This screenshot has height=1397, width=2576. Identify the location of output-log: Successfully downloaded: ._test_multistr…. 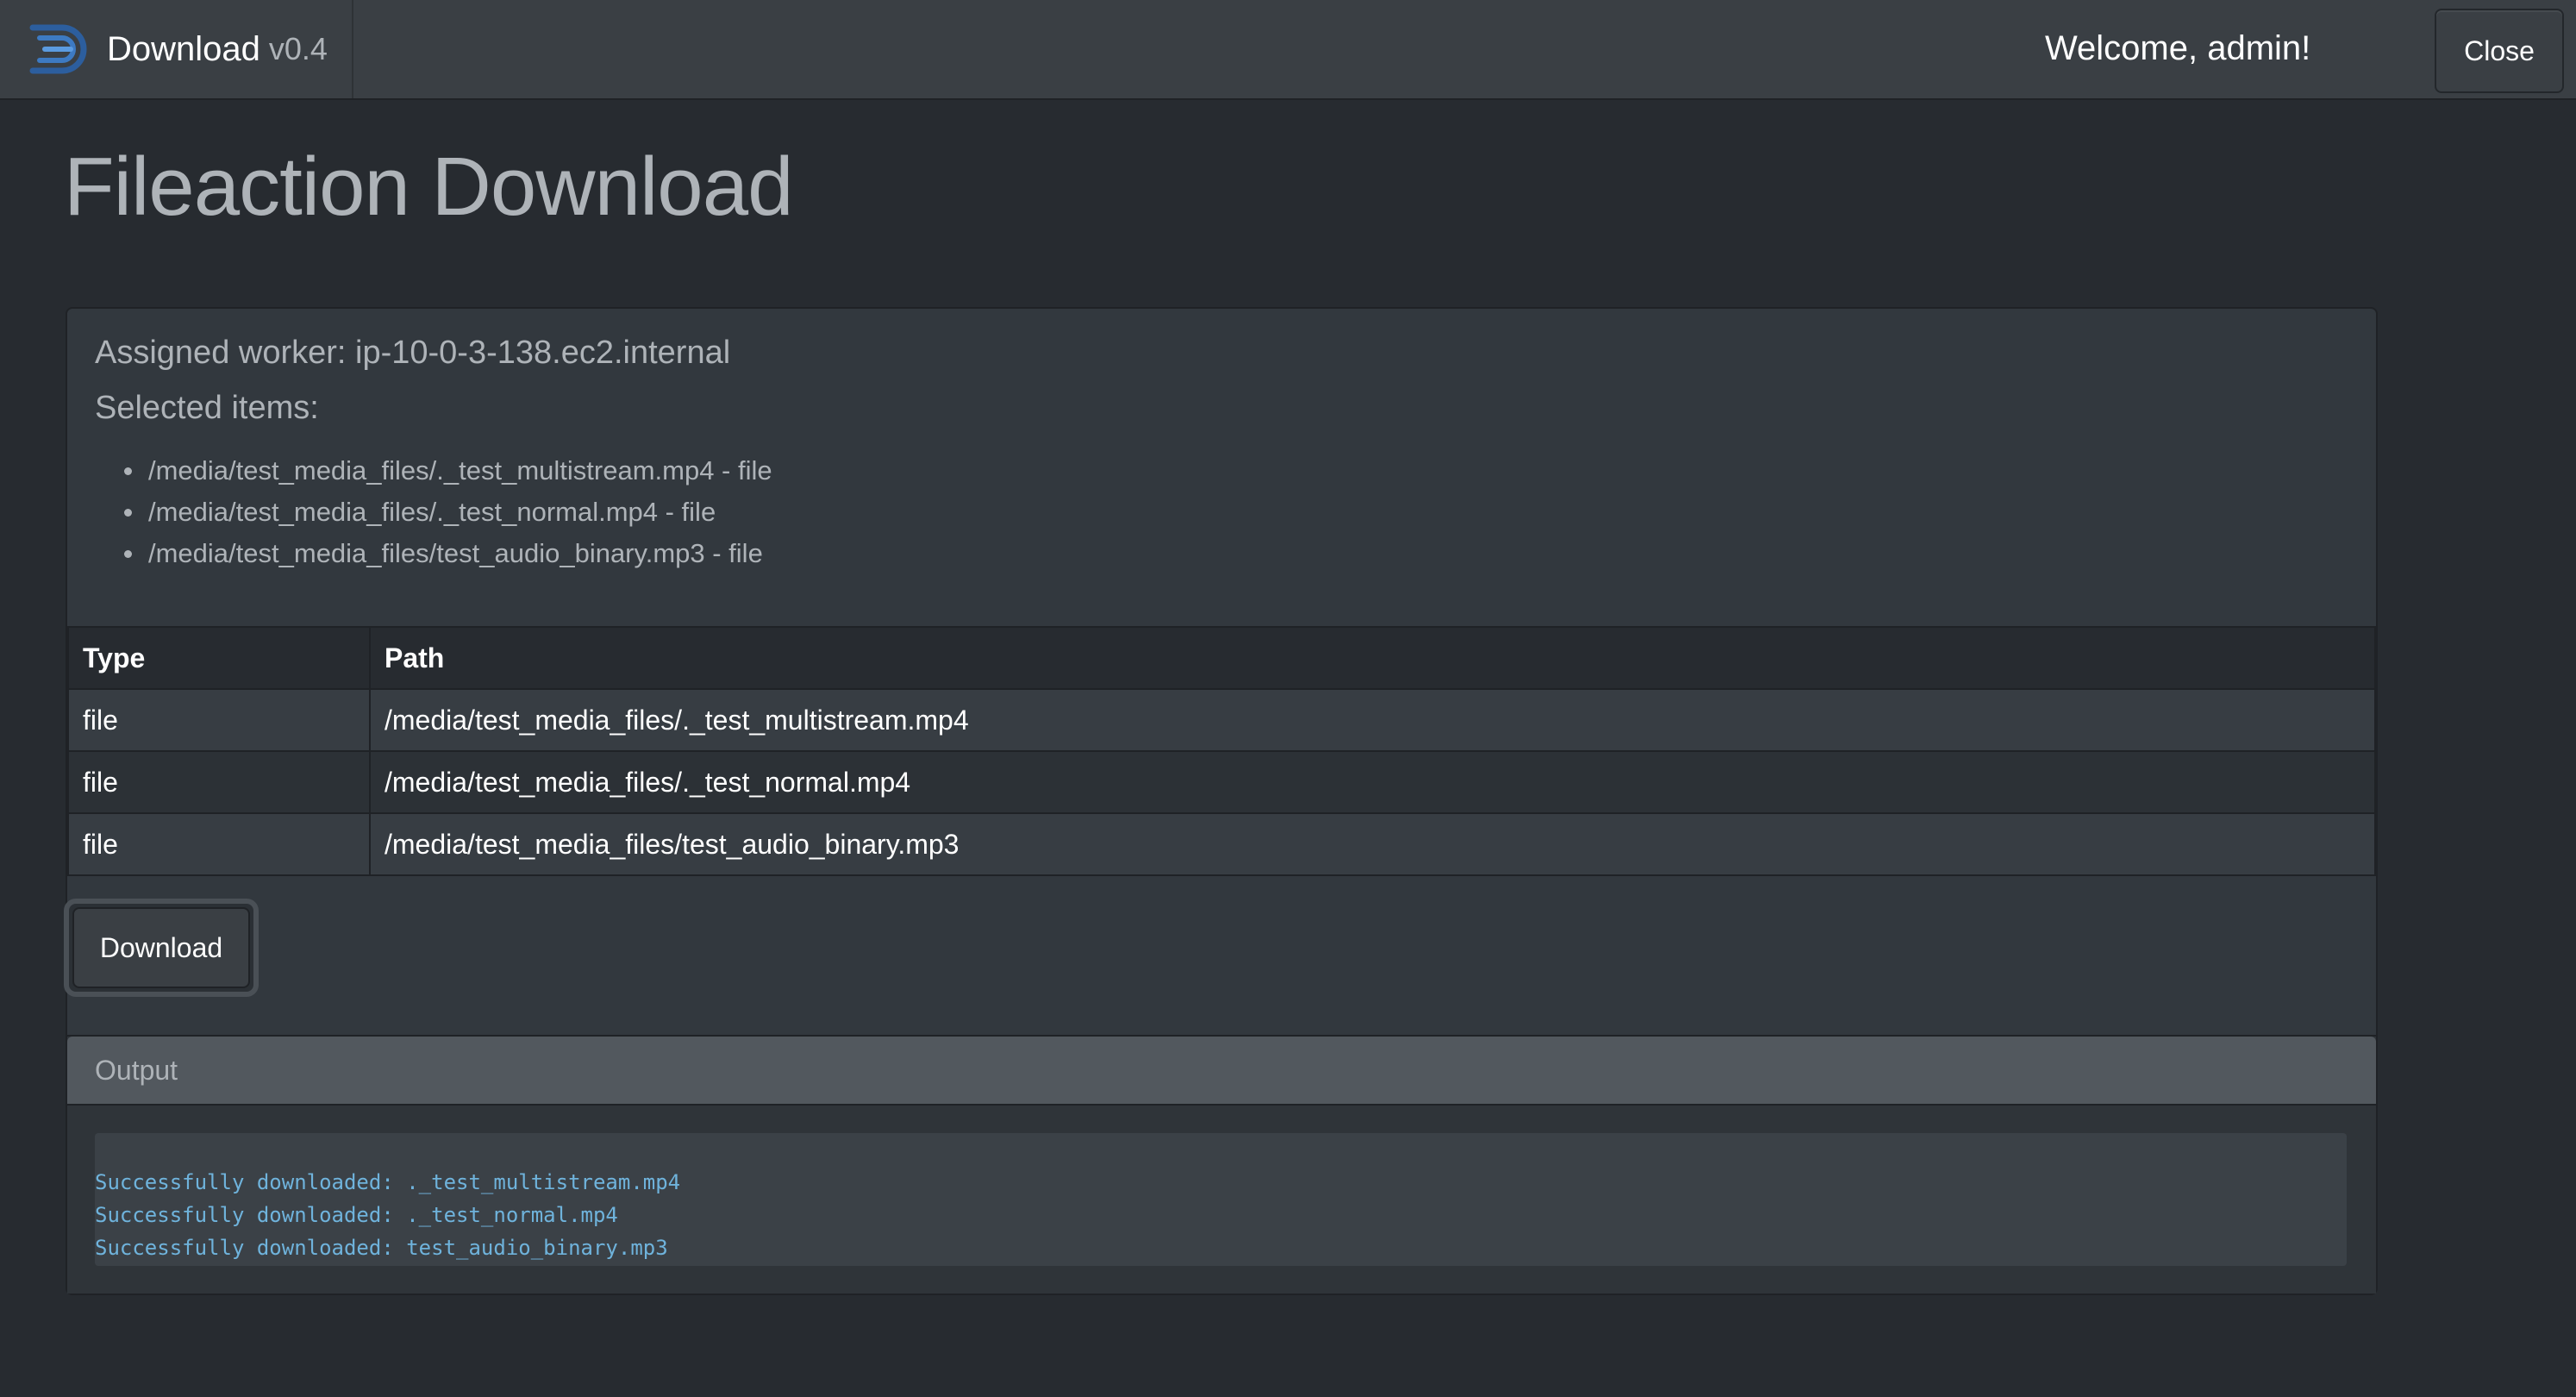
(1221, 1199).